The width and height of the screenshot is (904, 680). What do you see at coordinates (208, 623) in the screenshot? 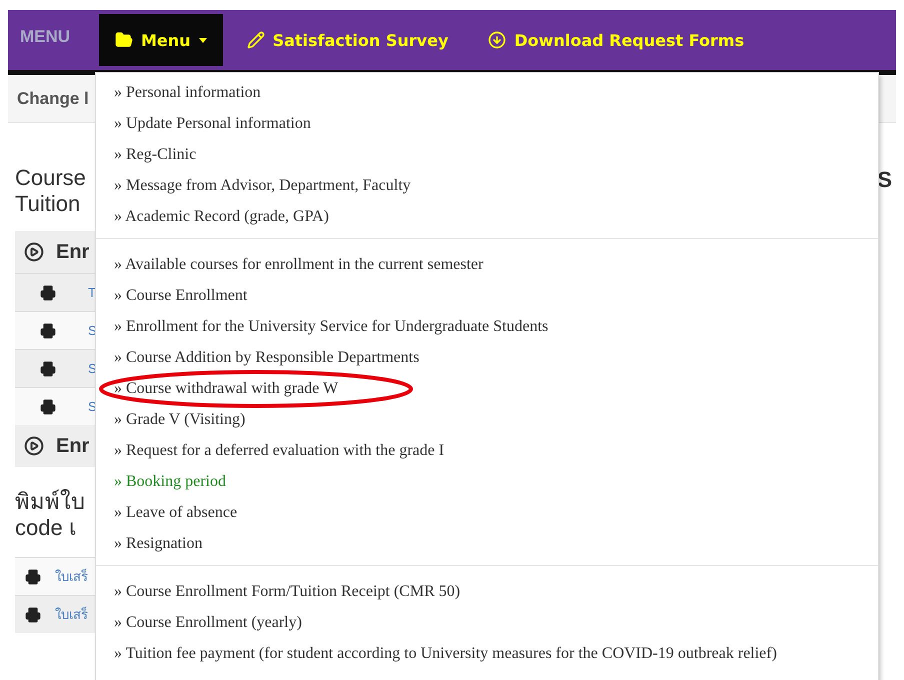
I see `menu-item: » Course Enrollment (yearly)` at bounding box center [208, 623].